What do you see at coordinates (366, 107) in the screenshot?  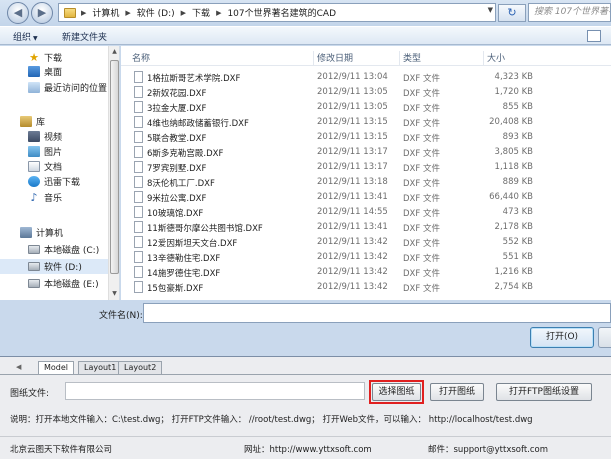 I see `table-row: 3拉金大厦.DXF 2012/9/11 13:05 DXF 文件 855 KB` at bounding box center [366, 107].